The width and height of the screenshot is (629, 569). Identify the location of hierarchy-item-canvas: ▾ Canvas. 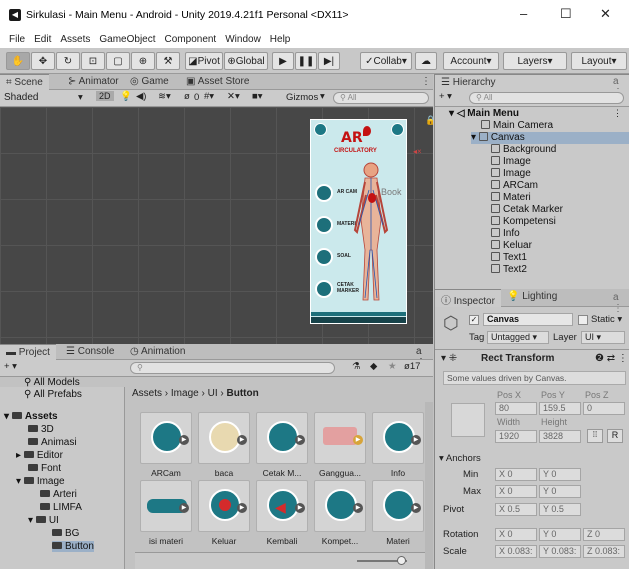
(550, 138).